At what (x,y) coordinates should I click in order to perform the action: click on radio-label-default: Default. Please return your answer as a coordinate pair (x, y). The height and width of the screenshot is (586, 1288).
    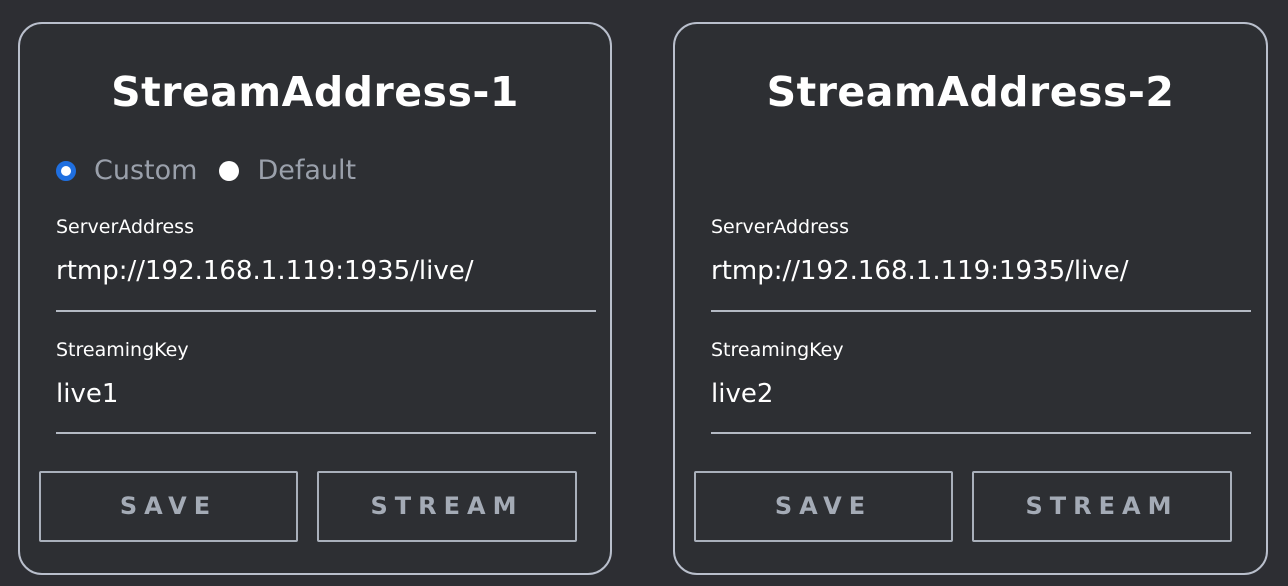
    Looking at the image, I should click on (306, 171).